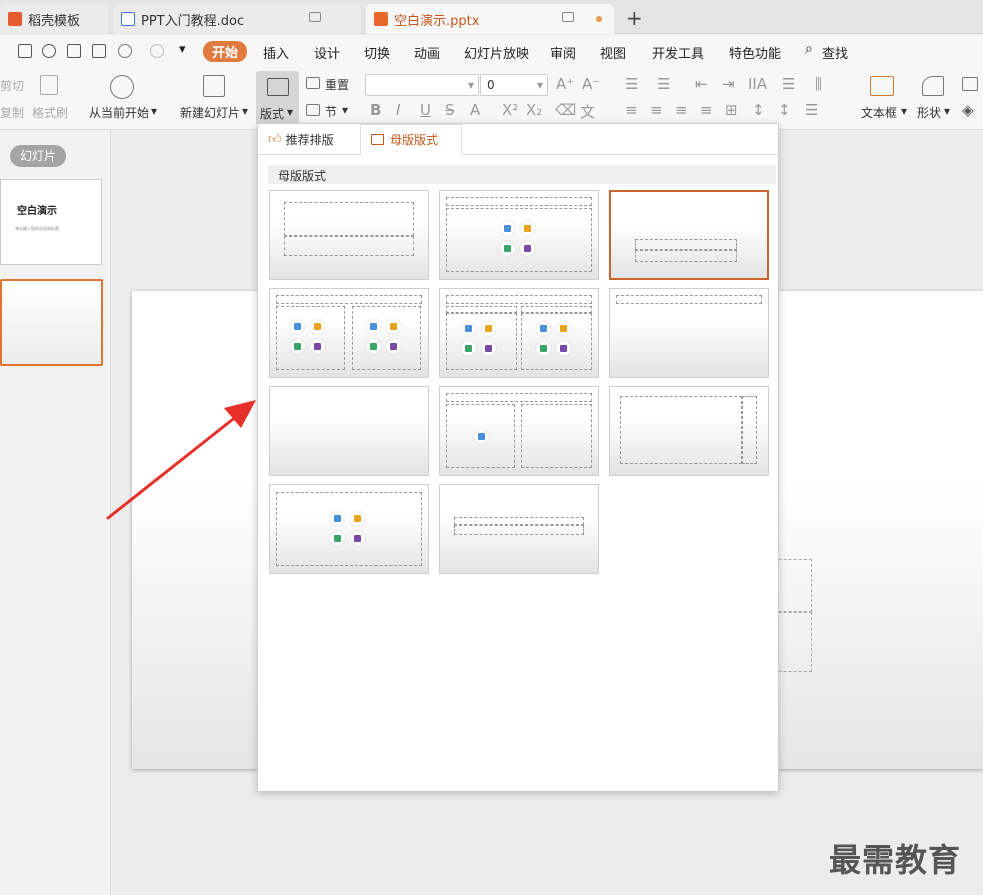 Image resolution: width=983 pixels, height=895 pixels. I want to click on layout-thumb-picture-content, so click(519, 431).